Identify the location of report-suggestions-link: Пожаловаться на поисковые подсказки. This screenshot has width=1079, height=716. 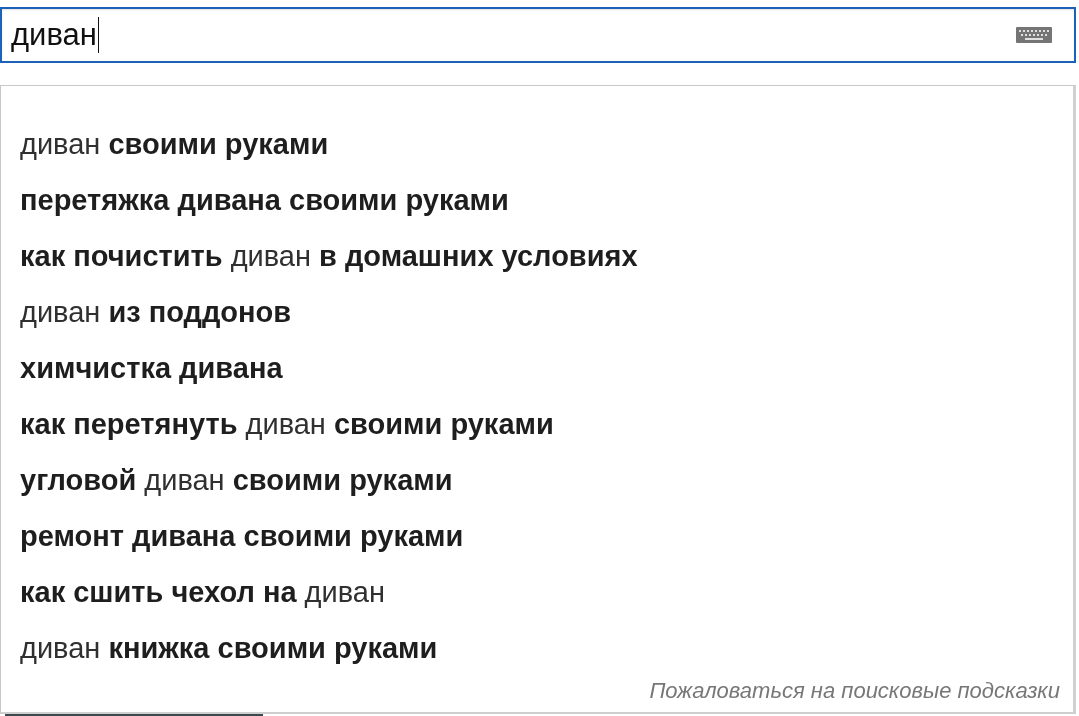
(854, 691).